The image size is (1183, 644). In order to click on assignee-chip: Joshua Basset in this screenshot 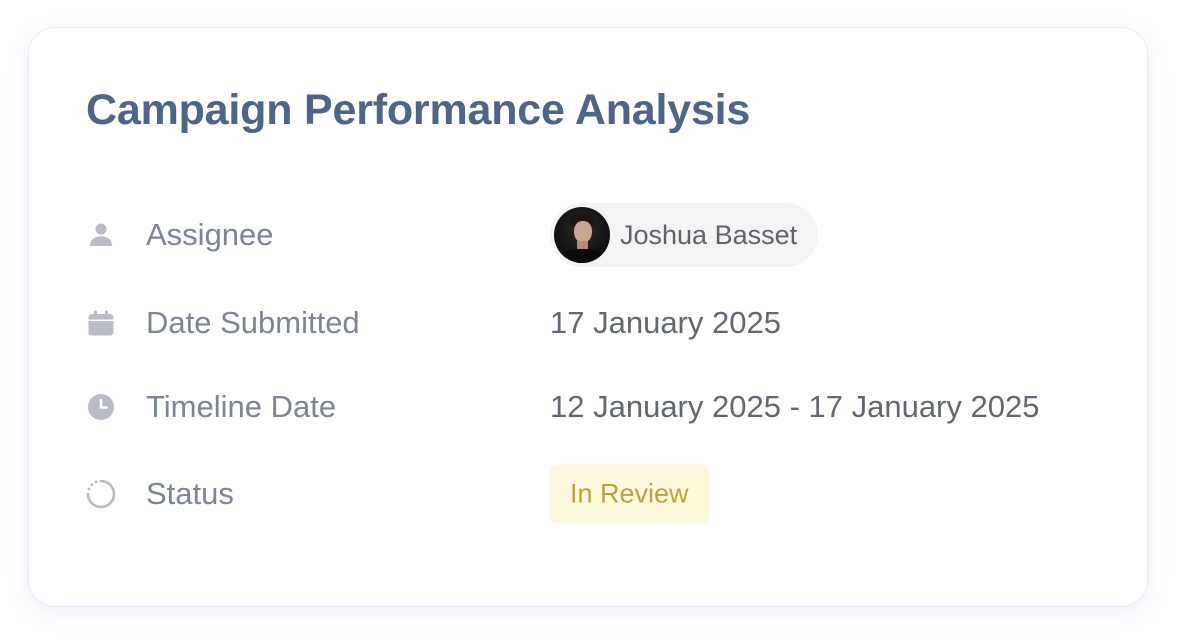, I will do `click(684, 235)`.